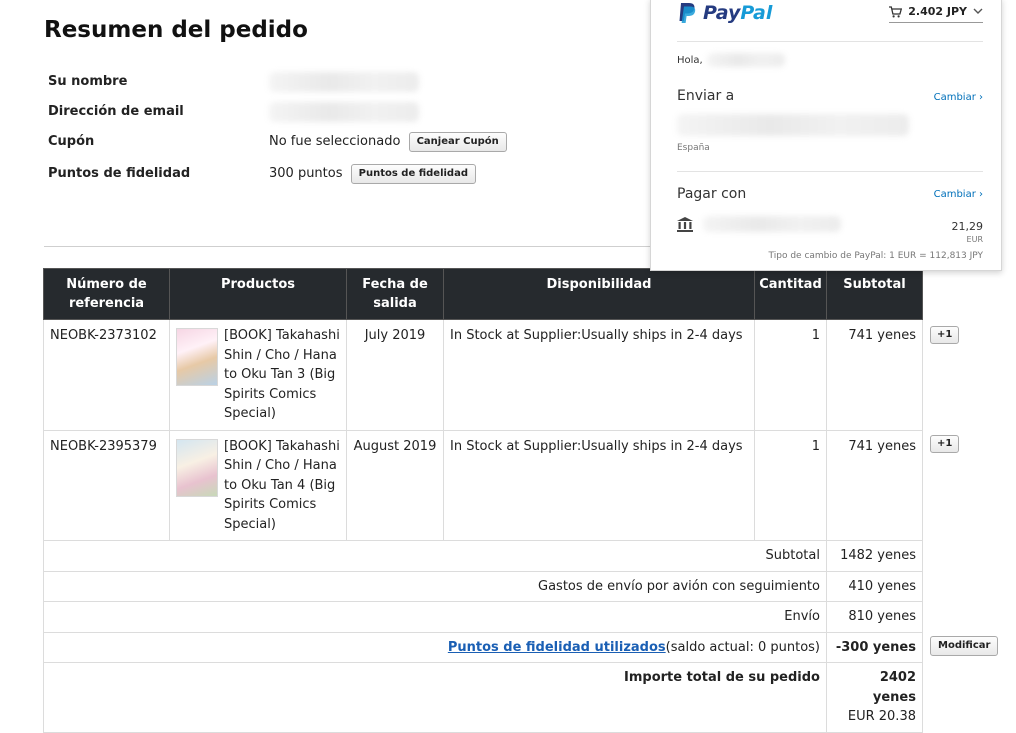  What do you see at coordinates (413, 173) in the screenshot?
I see `loyalty-points-button: Puntos de fidelidad` at bounding box center [413, 173].